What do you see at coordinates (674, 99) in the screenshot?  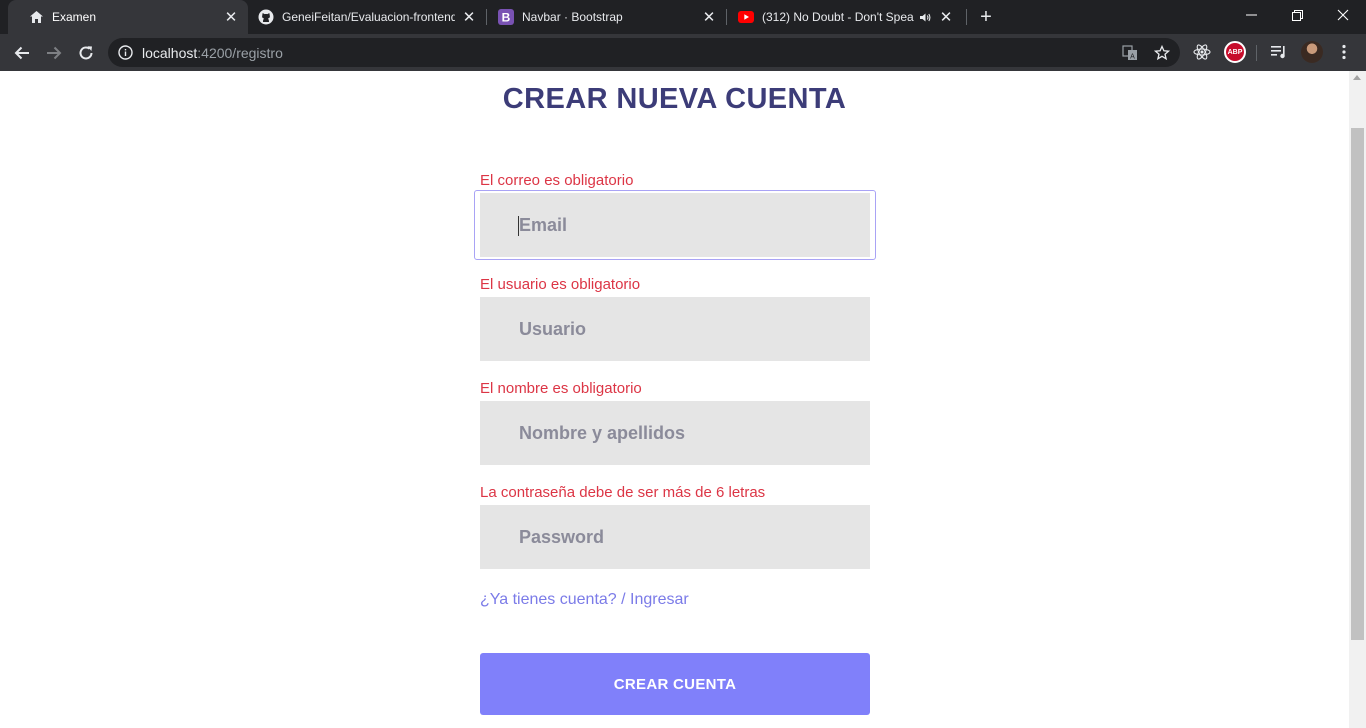 I see `page-title: CREAR NUEVA CUENTA` at bounding box center [674, 99].